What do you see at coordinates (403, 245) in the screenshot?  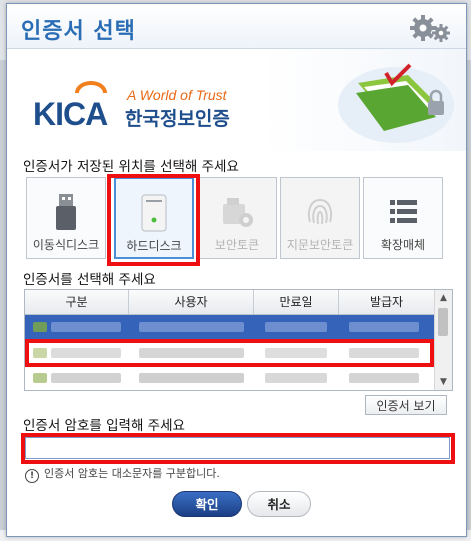 I see `device-label: 확장매체` at bounding box center [403, 245].